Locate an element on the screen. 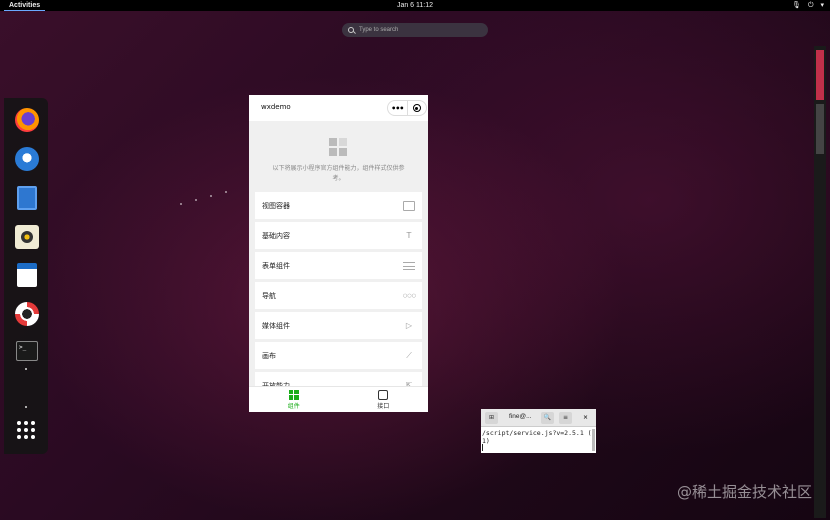 This screenshot has width=830, height=520. tab-component: 组件 is located at coordinates (294, 399).